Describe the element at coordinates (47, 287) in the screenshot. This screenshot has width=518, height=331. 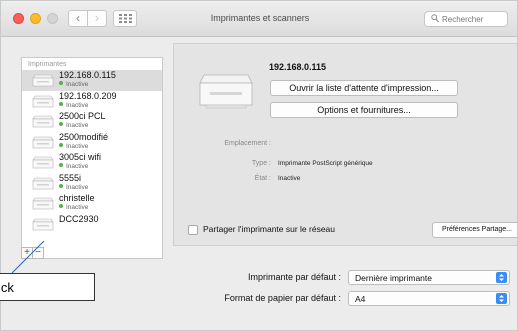
I see `callout-box: ick` at that location.